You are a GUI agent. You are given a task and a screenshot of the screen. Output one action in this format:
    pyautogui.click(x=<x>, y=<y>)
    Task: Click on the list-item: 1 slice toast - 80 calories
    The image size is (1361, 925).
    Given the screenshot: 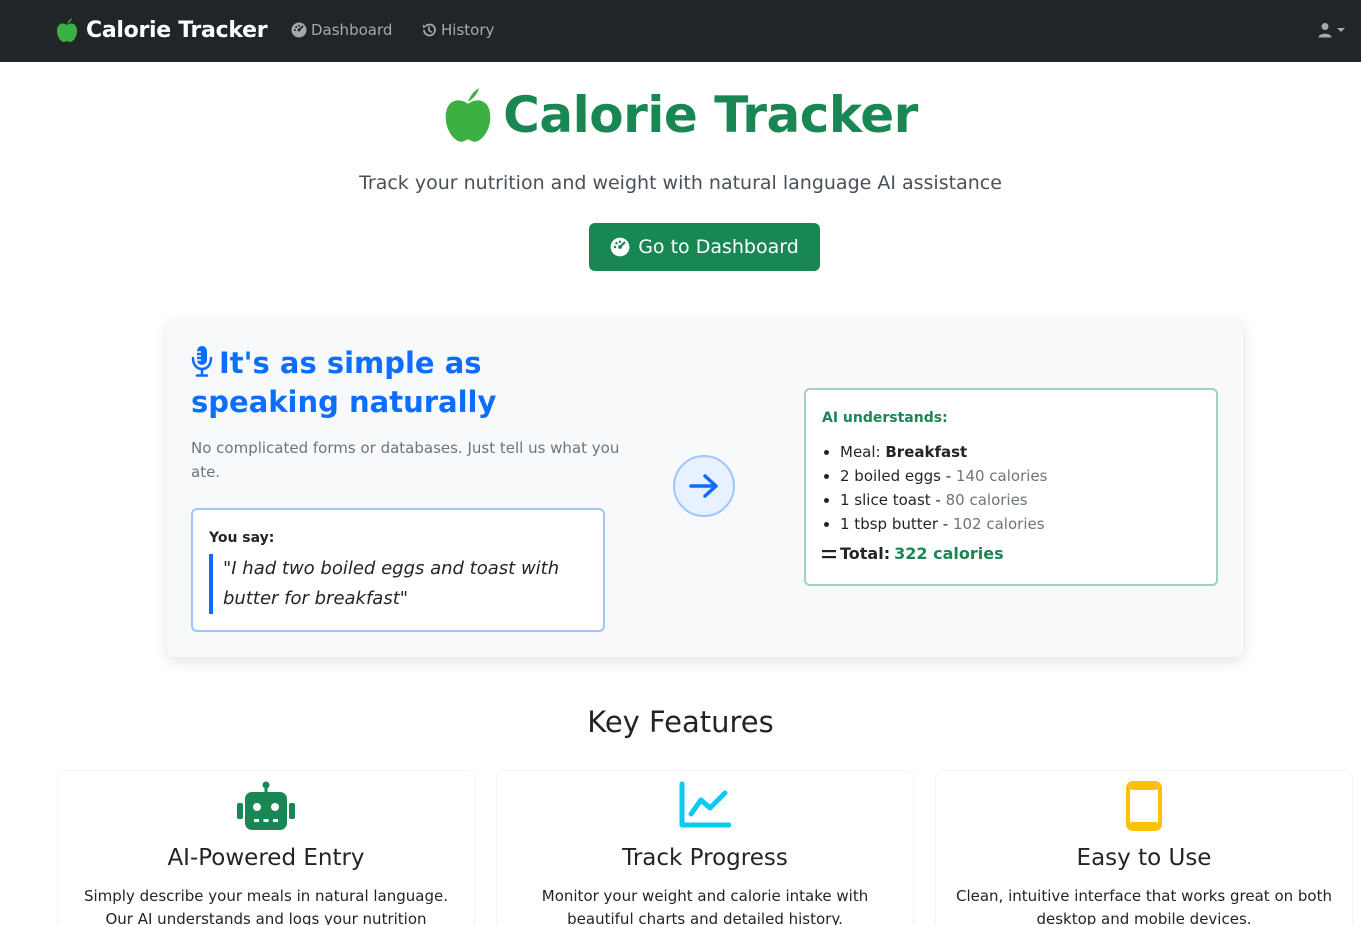 What is the action you would take?
    pyautogui.click(x=943, y=500)
    